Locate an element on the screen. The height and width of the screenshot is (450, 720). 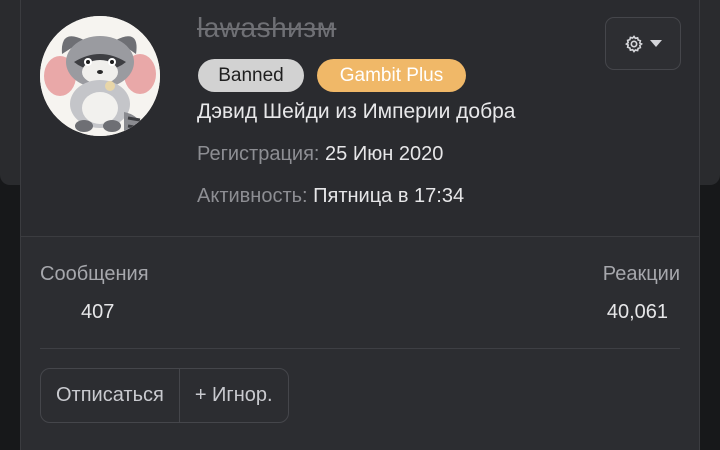
registration-date: 25 Июн 2020 is located at coordinates (384, 154).